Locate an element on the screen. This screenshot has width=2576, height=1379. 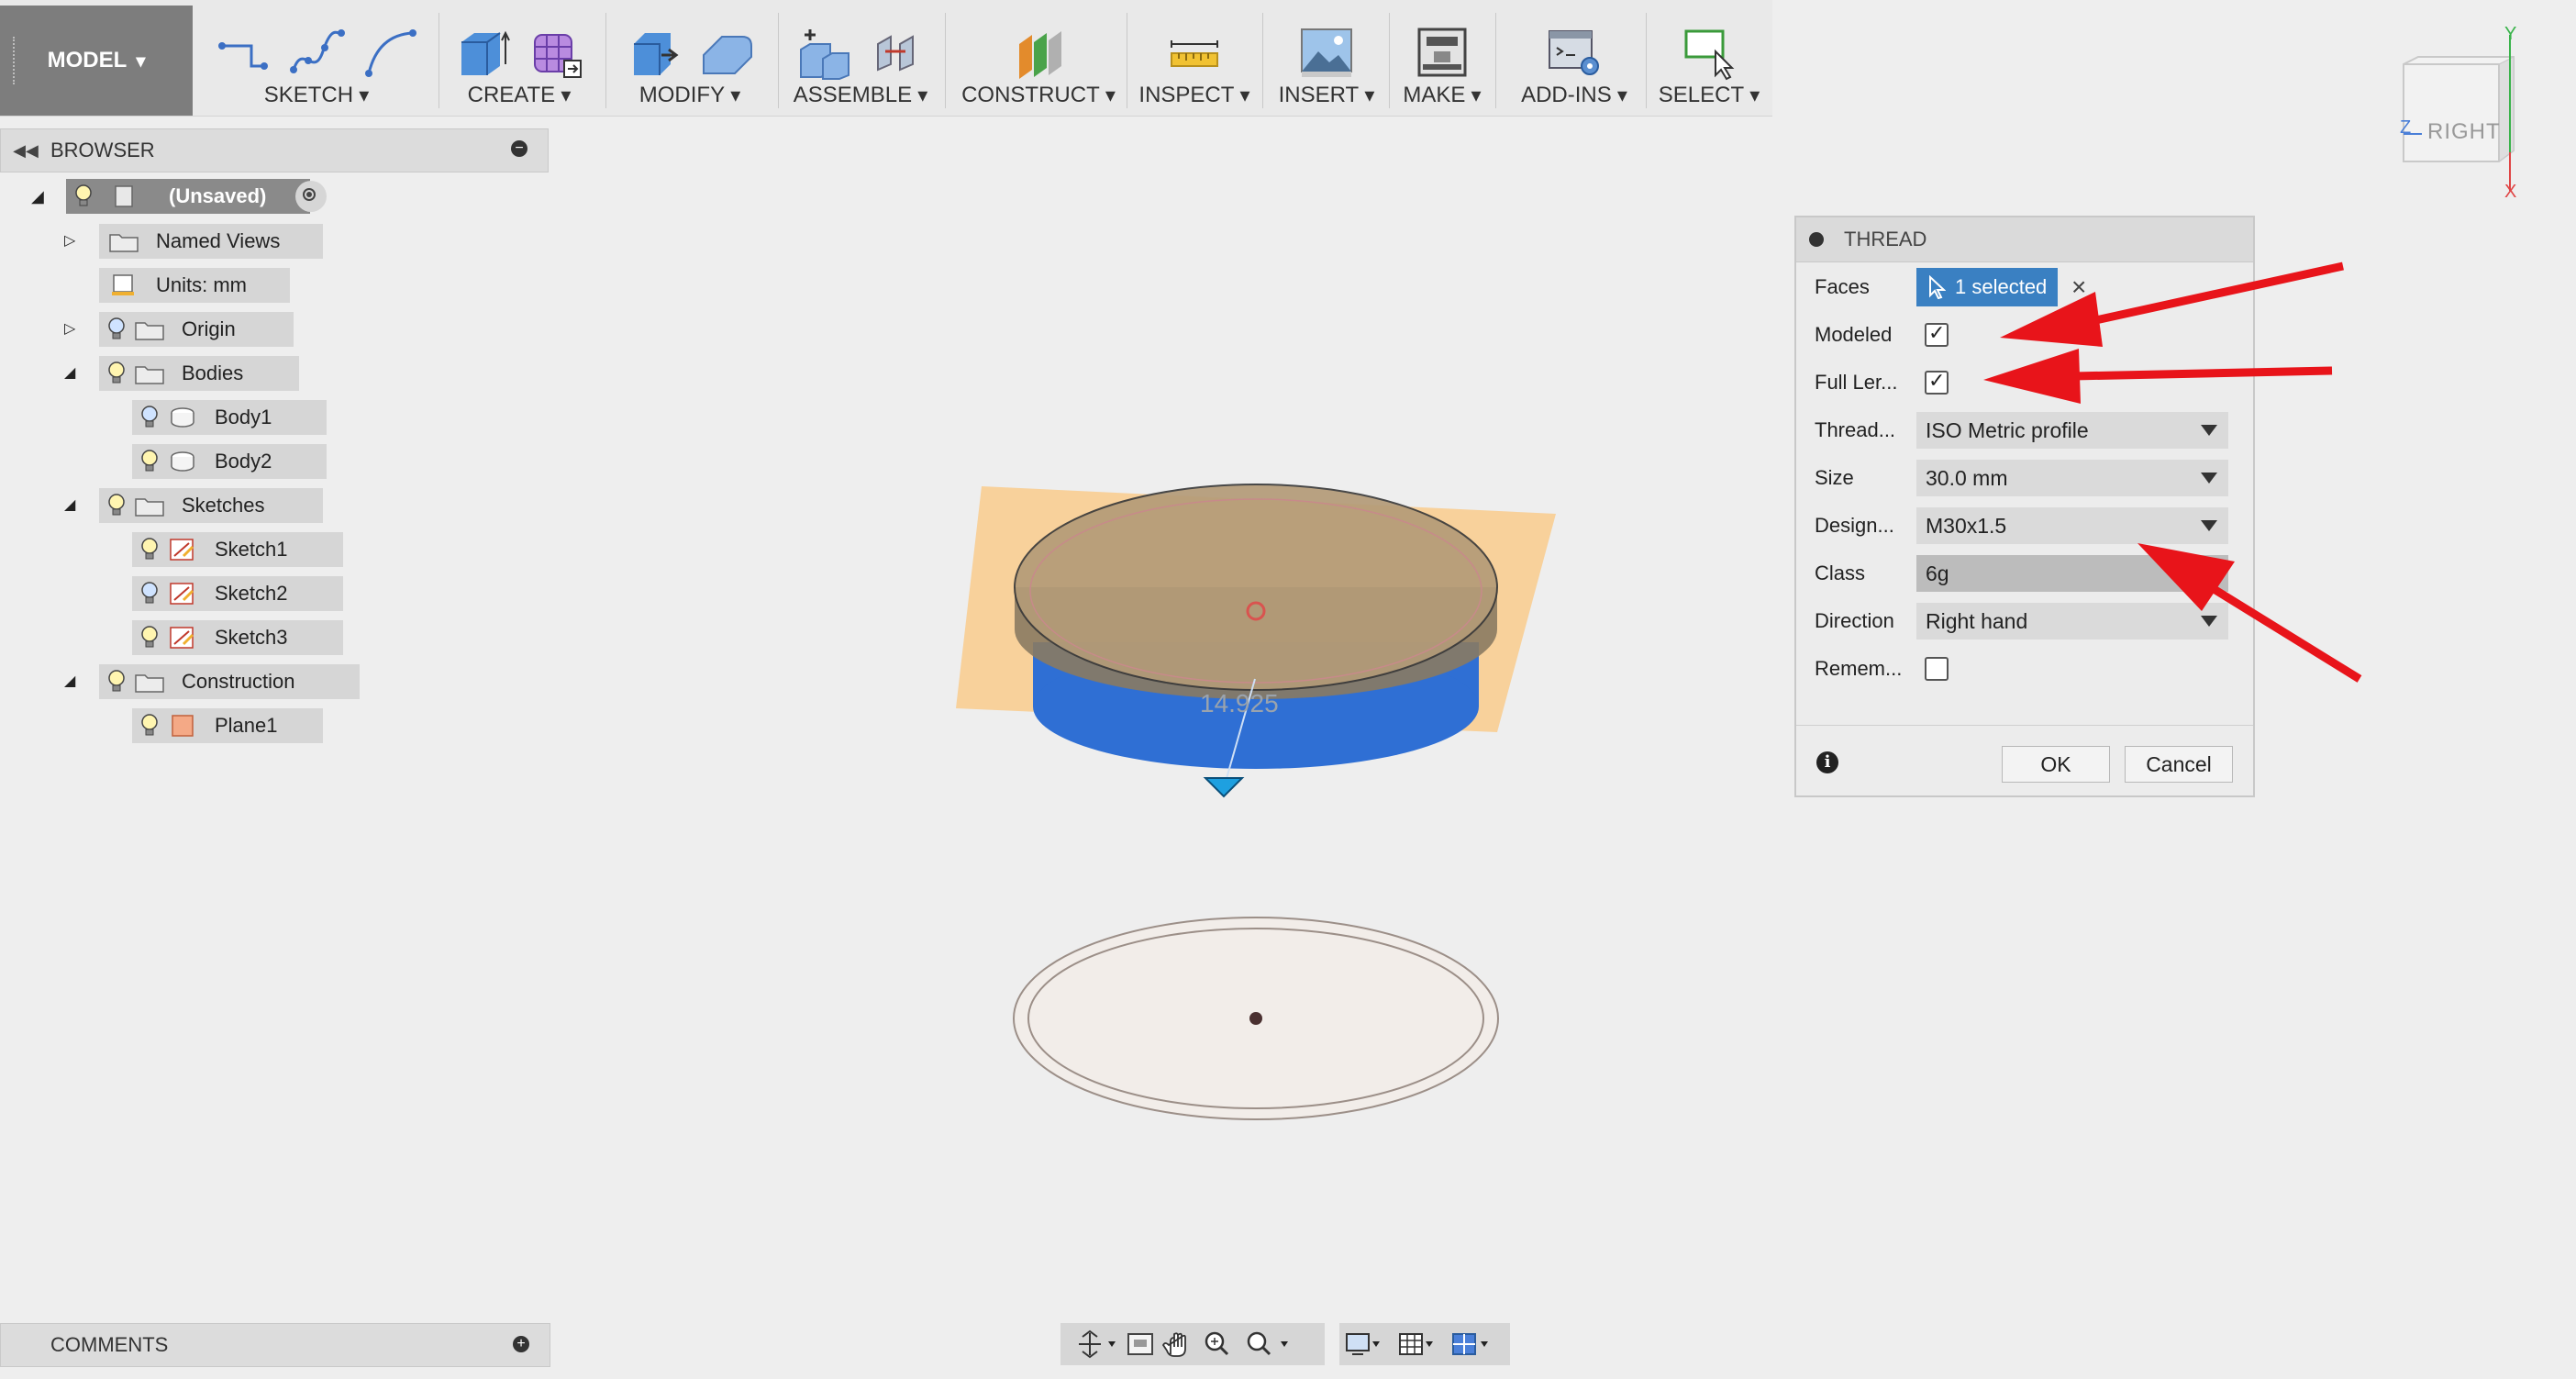
direction-label: Direction is located at coordinates (1854, 620).